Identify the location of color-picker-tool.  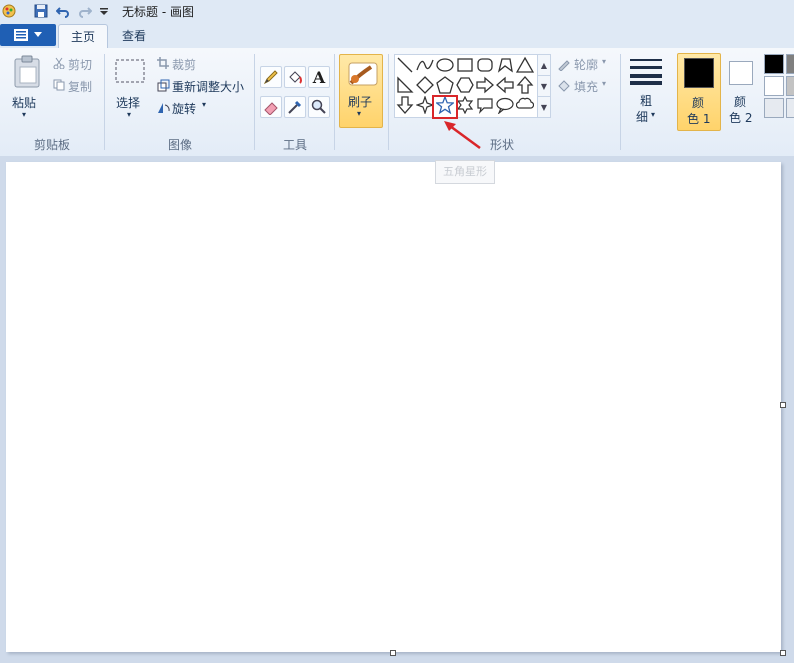
(295, 107).